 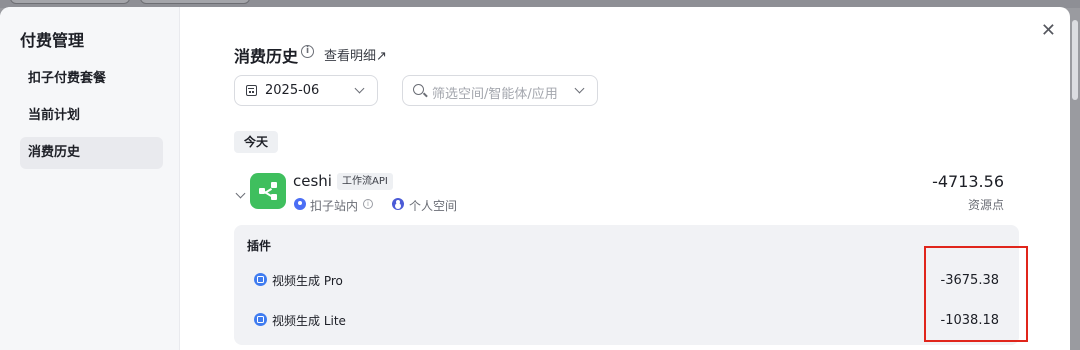 What do you see at coordinates (355, 54) in the screenshot?
I see `view-details-link: 查看明细↗` at bounding box center [355, 54].